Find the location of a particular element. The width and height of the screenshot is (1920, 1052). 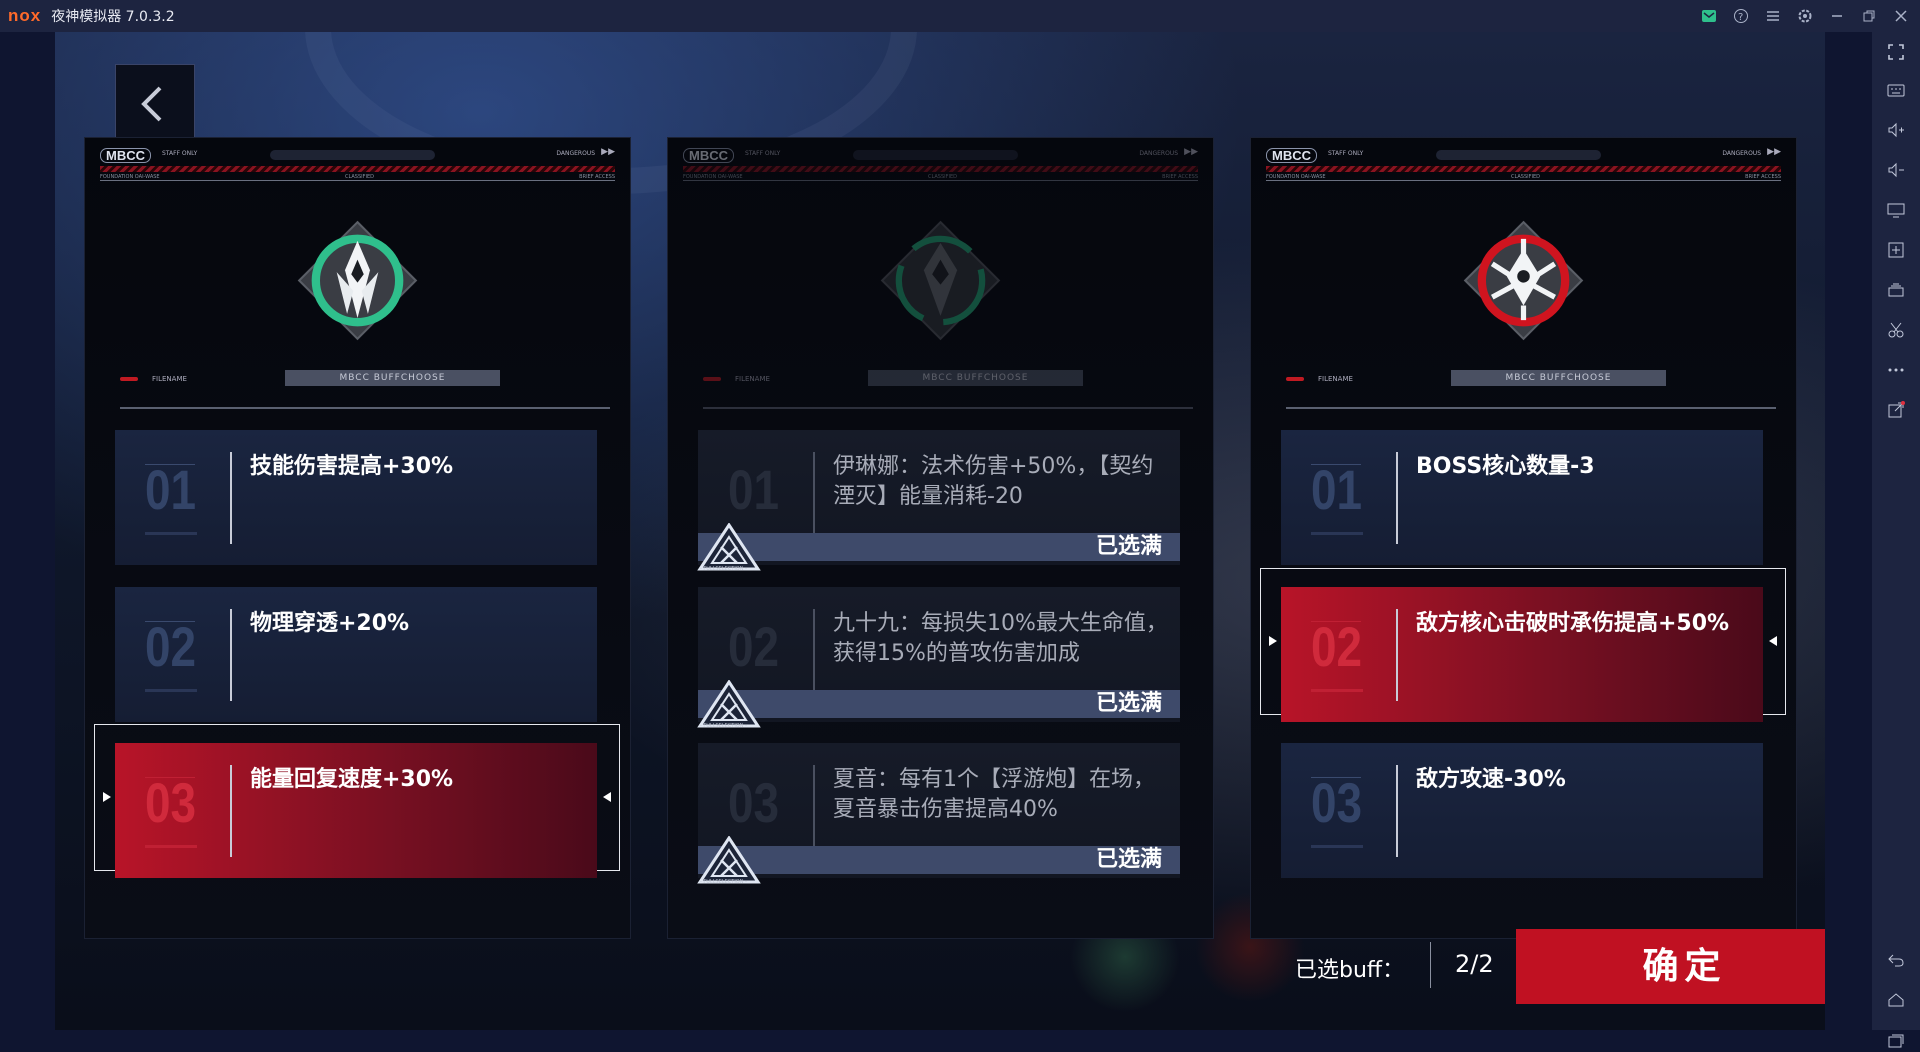

buff-option: 02 物理穿透+20% is located at coordinates (356, 654).